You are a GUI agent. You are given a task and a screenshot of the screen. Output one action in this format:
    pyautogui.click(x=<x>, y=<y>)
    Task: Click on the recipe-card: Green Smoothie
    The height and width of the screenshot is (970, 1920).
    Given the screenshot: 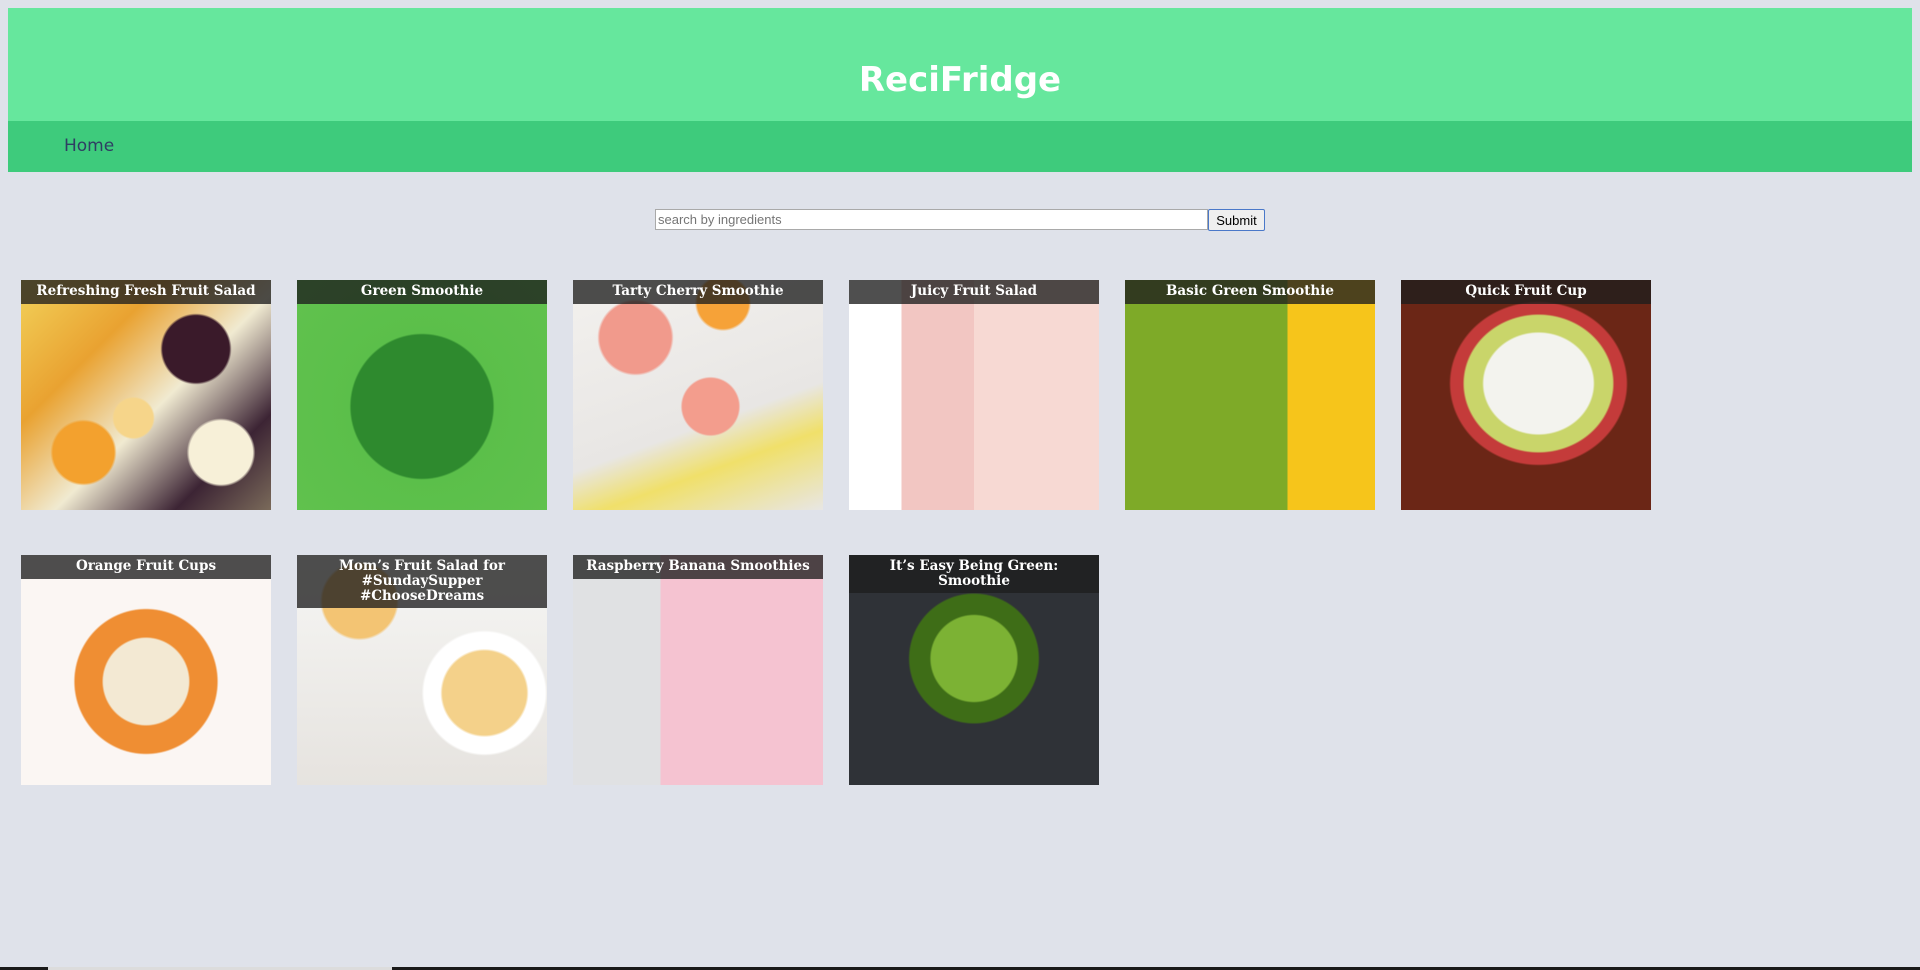 What is the action you would take?
    pyautogui.click(x=422, y=395)
    